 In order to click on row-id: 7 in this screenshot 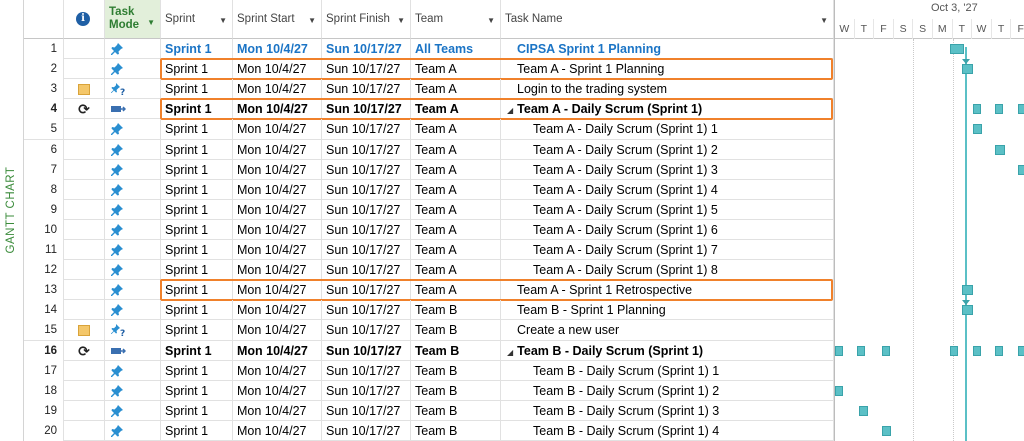, I will do `click(44, 169)`.